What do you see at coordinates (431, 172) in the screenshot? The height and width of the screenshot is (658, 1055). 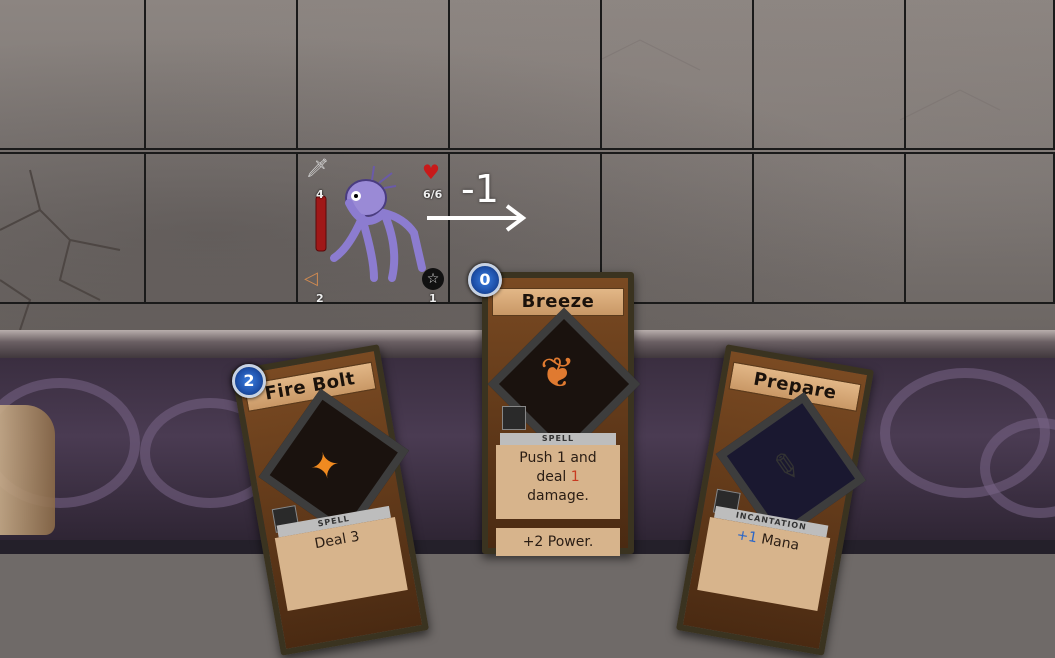 I see `heart-icon: ♥` at bounding box center [431, 172].